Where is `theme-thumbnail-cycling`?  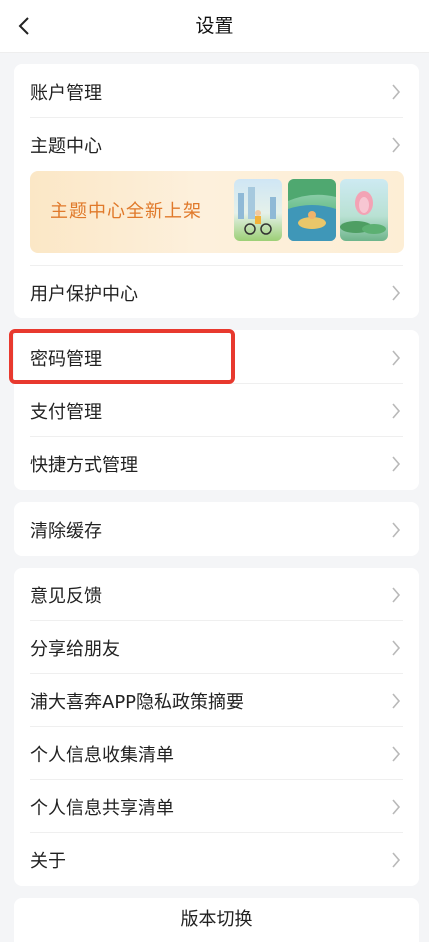
theme-thumbnail-cycling is located at coordinates (258, 210).